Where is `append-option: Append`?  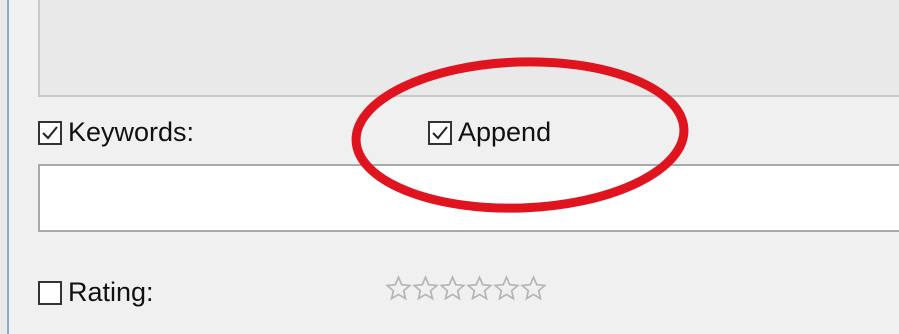 append-option: Append is located at coordinates (489, 132).